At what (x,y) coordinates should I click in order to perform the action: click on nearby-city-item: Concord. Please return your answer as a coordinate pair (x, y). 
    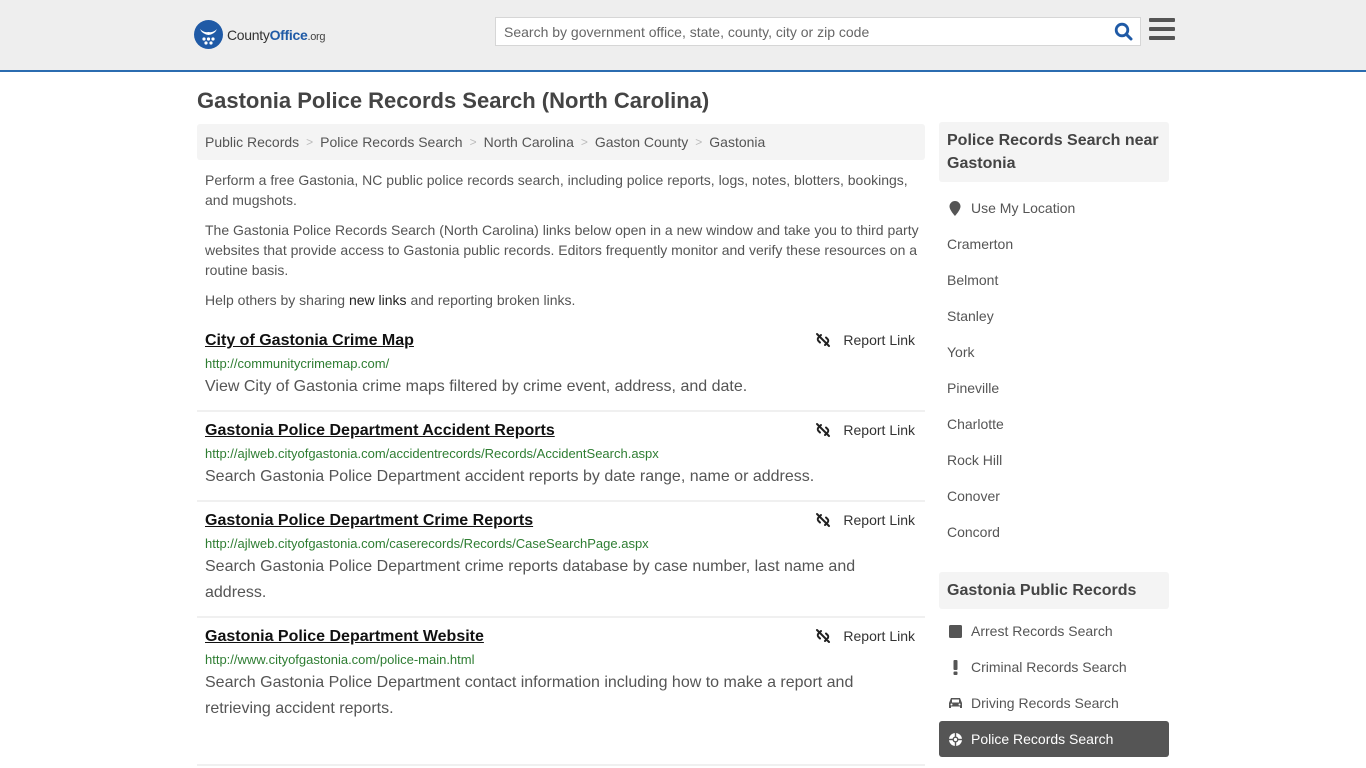
    Looking at the image, I should click on (1058, 532).